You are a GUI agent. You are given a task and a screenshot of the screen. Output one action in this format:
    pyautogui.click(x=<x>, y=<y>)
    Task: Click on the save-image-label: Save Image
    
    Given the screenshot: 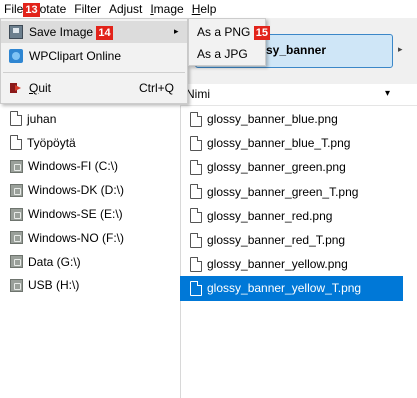 What is the action you would take?
    pyautogui.click(x=61, y=32)
    